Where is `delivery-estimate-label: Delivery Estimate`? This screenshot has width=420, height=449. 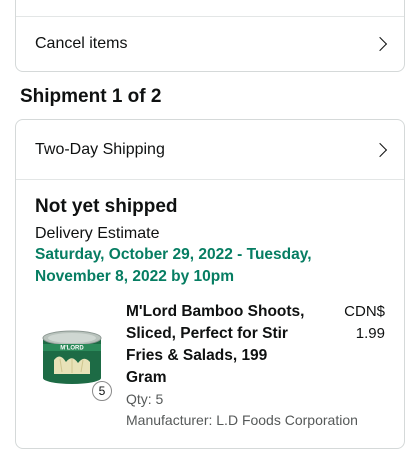 delivery-estimate-label: Delivery Estimate is located at coordinates (97, 233).